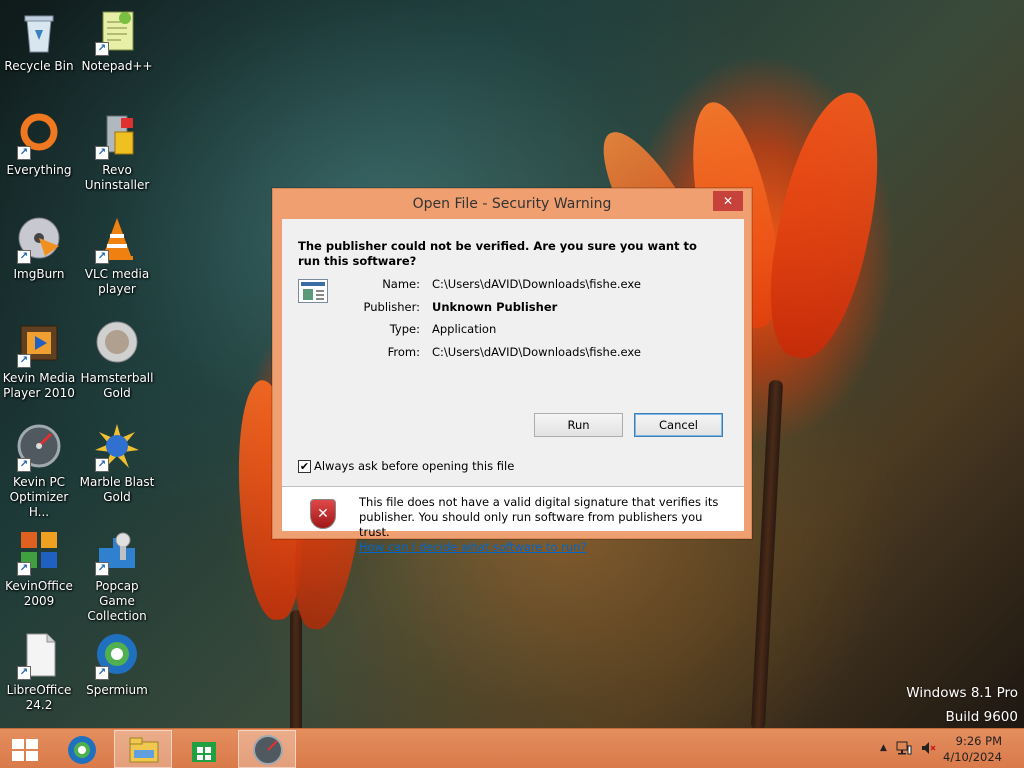  Describe the element at coordinates (117, 552) in the screenshot. I see `puzzle-game-icon: ↗` at that location.